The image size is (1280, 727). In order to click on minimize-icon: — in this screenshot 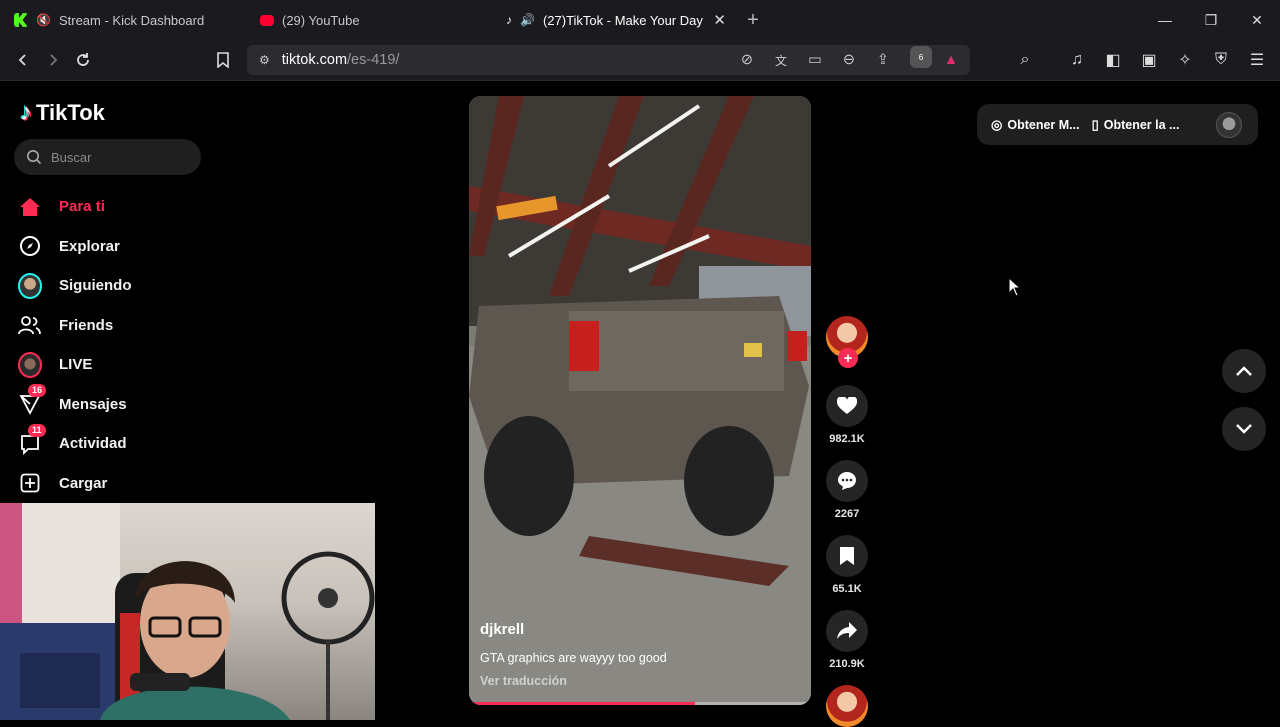, I will do `click(1165, 20)`.